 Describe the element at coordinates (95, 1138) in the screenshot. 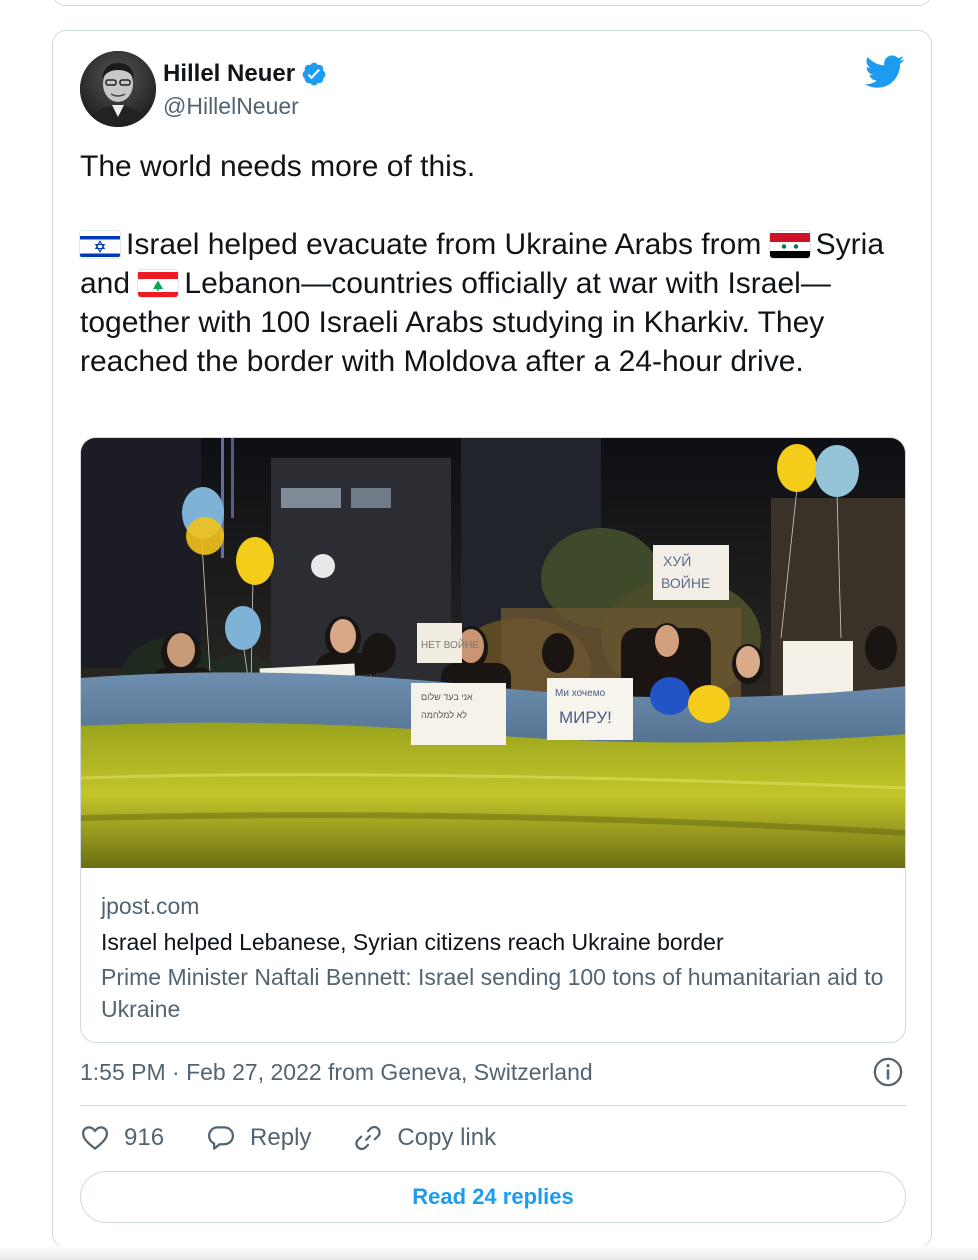

I see `heart-icon` at that location.